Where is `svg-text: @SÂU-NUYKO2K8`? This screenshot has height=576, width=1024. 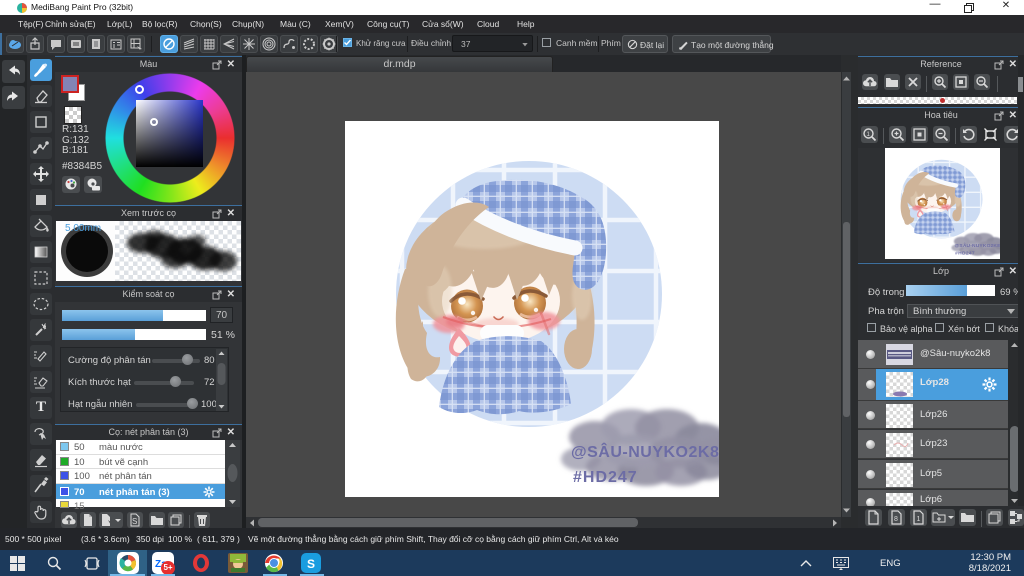 svg-text: @SÂU-NUYKO2K8 is located at coordinates (645, 451).